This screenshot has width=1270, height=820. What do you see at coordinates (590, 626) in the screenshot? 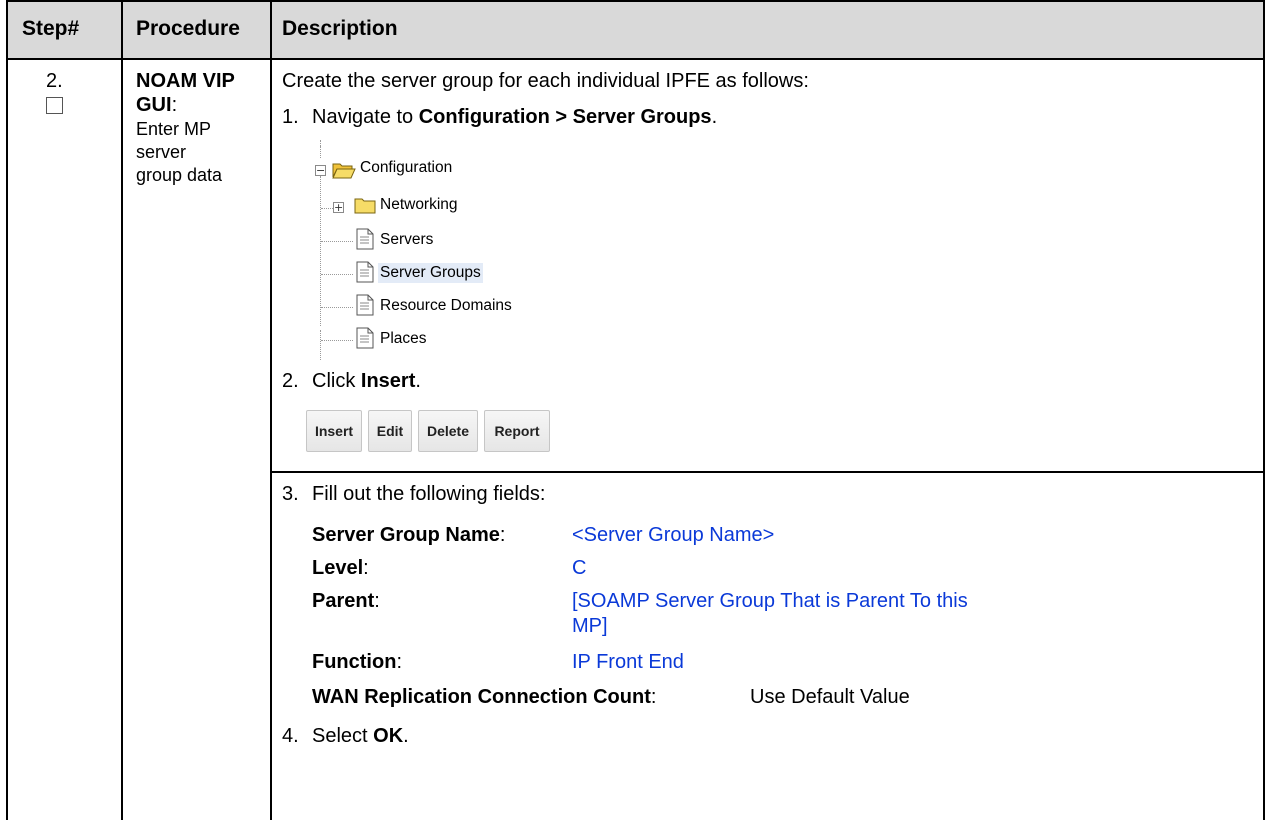
I see `field-value-parent-line2: MP]` at bounding box center [590, 626].